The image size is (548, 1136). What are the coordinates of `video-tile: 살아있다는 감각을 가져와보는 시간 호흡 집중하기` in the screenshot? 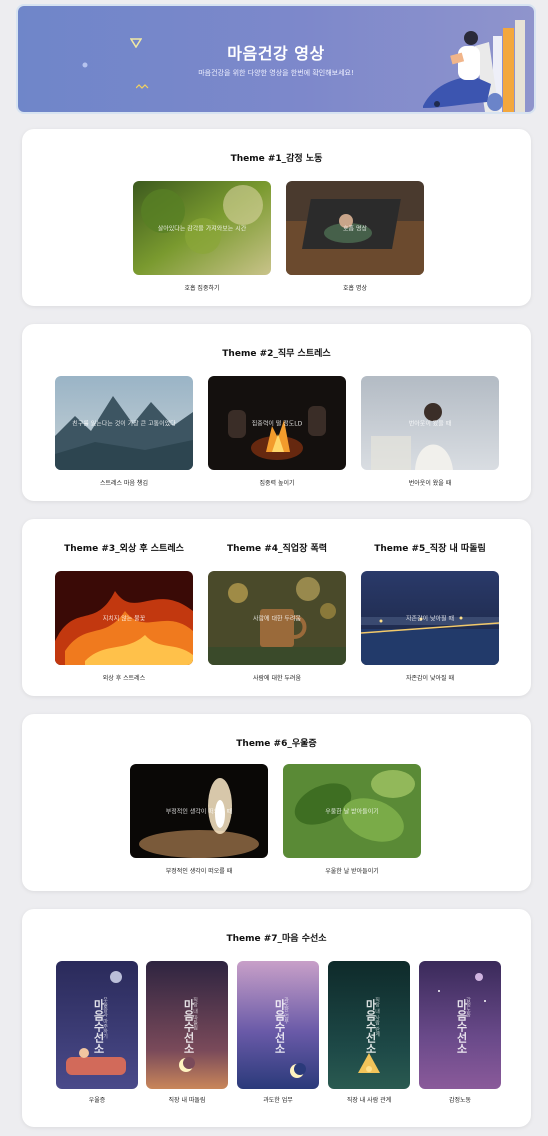 It's located at (202, 236).